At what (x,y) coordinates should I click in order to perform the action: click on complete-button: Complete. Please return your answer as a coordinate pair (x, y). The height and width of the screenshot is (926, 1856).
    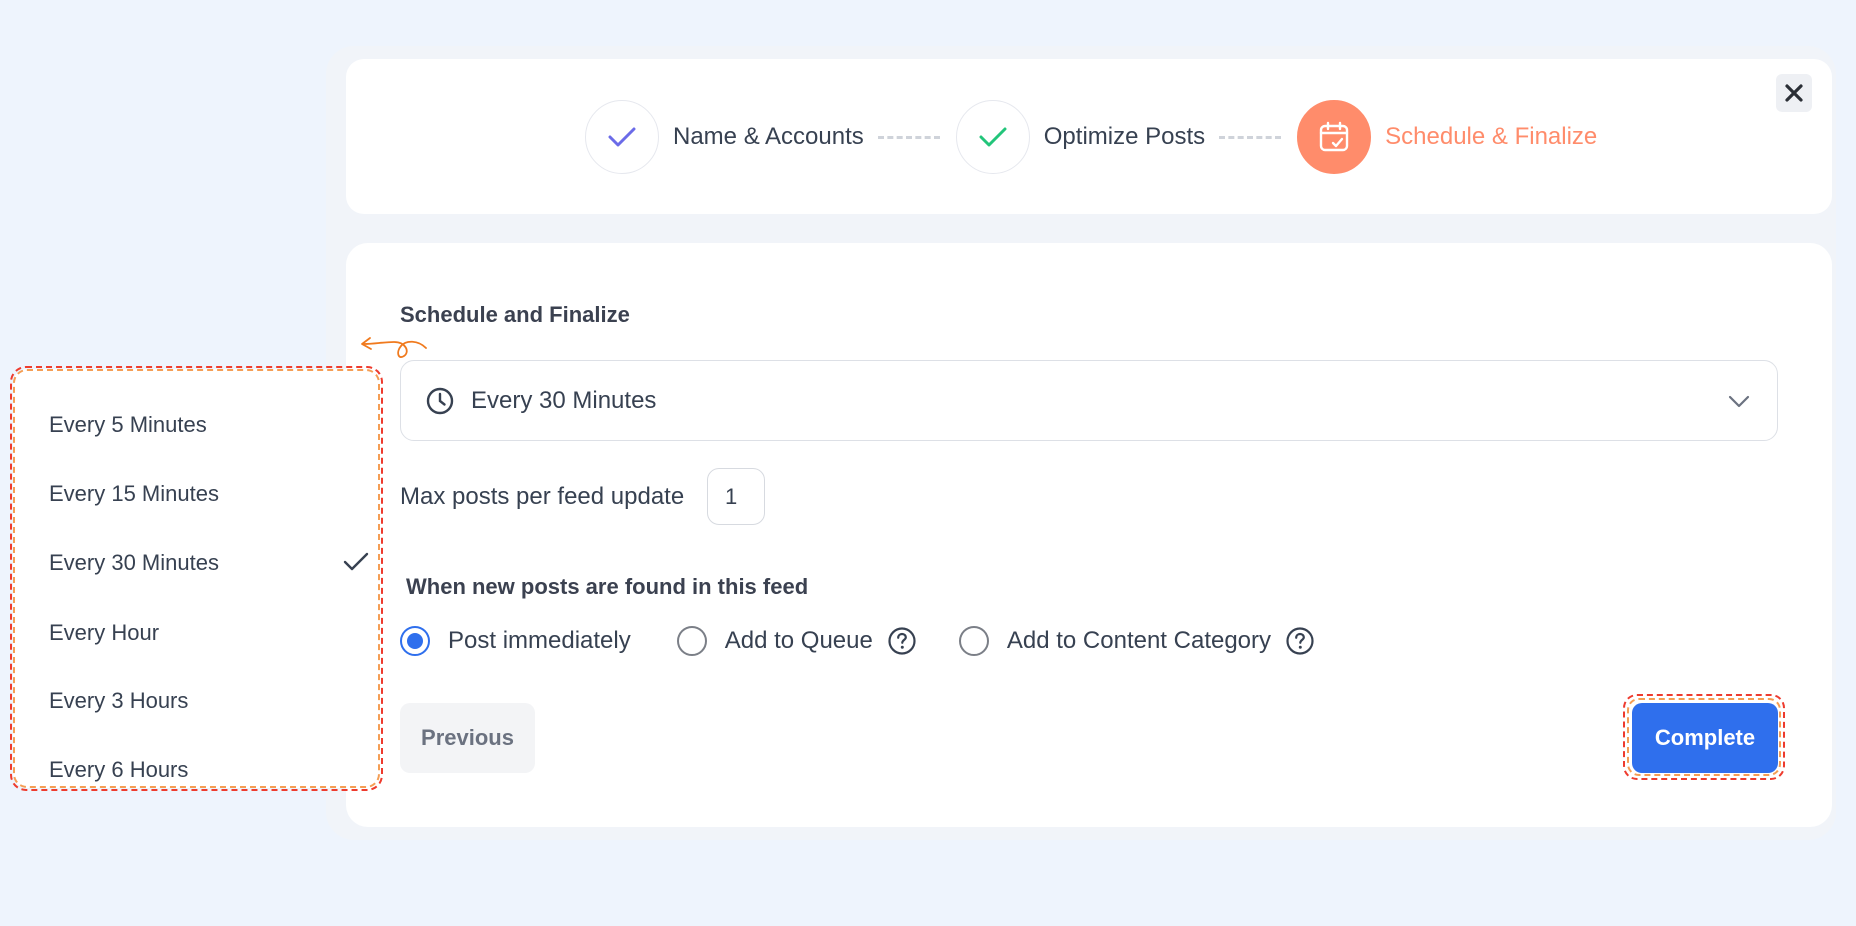
    Looking at the image, I should click on (1705, 738).